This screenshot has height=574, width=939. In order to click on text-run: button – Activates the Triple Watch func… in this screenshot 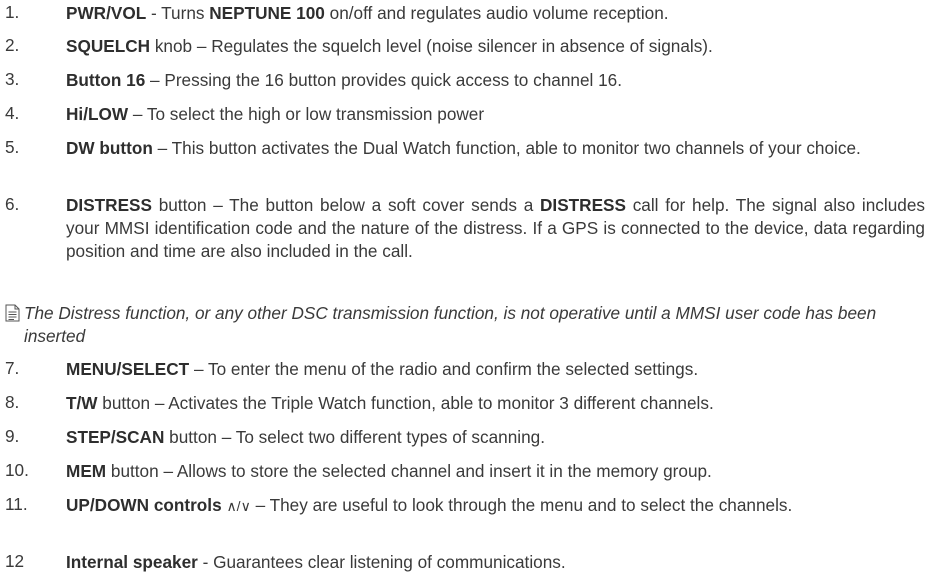, I will do `click(405, 403)`.